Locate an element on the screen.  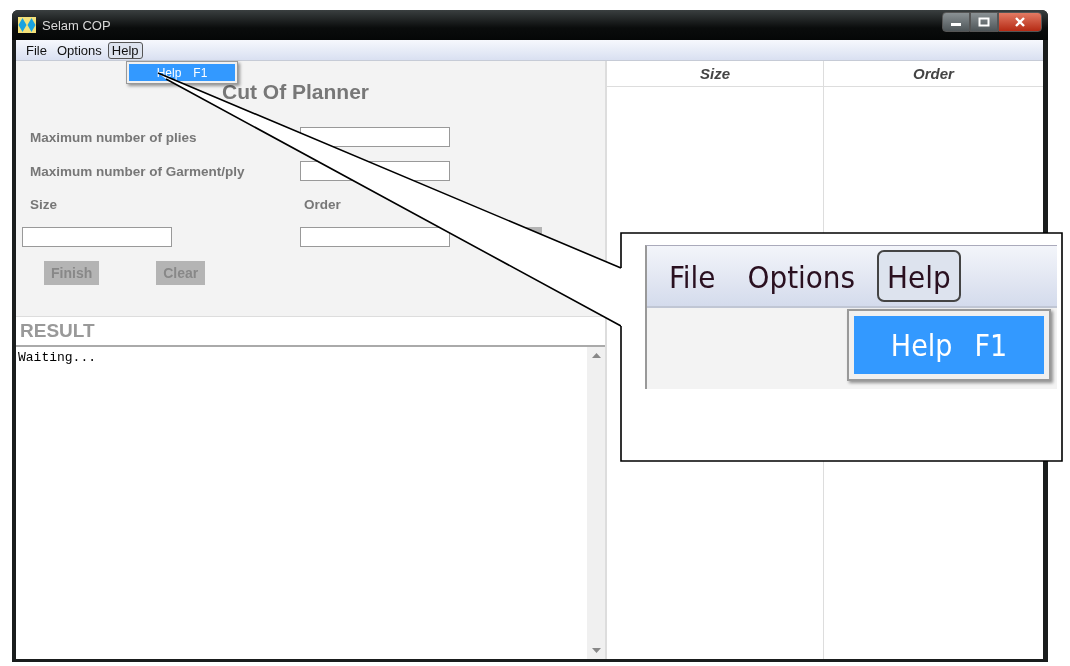
minimize-button is located at coordinates (956, 22).